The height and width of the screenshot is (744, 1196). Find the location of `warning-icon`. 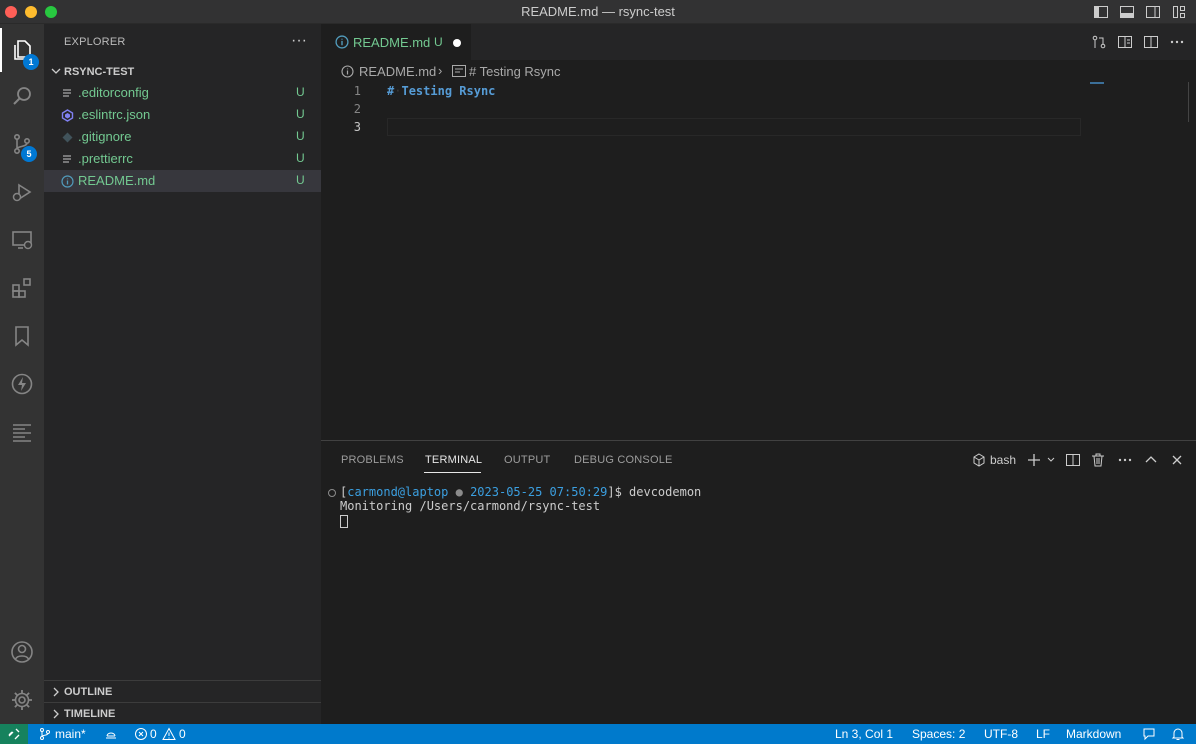

warning-icon is located at coordinates (169, 734).